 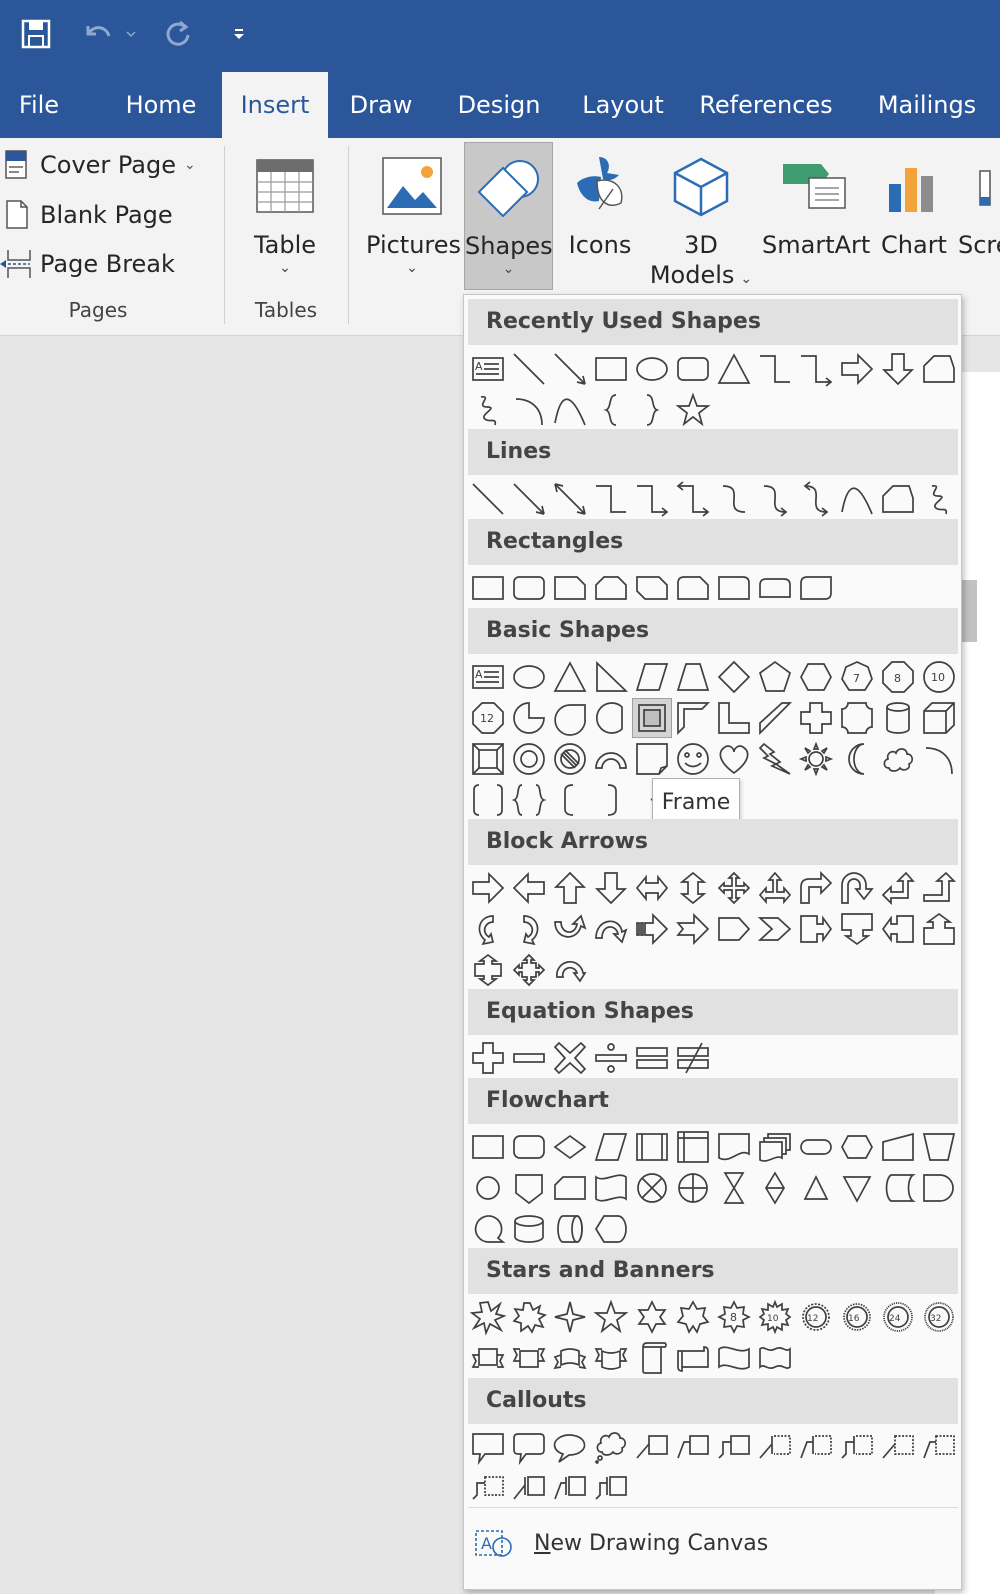 What do you see at coordinates (611, 800) in the screenshot?
I see `right-bracket-shape` at bounding box center [611, 800].